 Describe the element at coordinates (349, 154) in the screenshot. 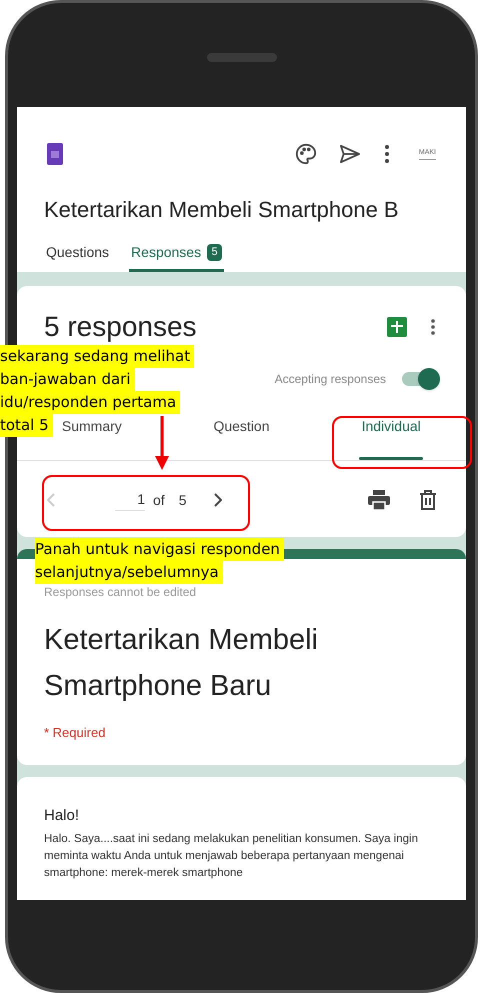

I see `send-icon` at that location.